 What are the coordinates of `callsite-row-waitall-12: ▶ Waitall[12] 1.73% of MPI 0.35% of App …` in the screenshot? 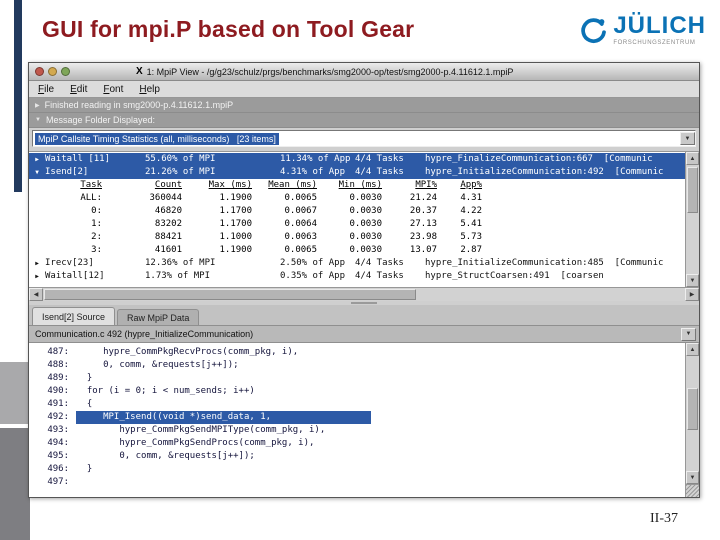 It's located at (357, 276).